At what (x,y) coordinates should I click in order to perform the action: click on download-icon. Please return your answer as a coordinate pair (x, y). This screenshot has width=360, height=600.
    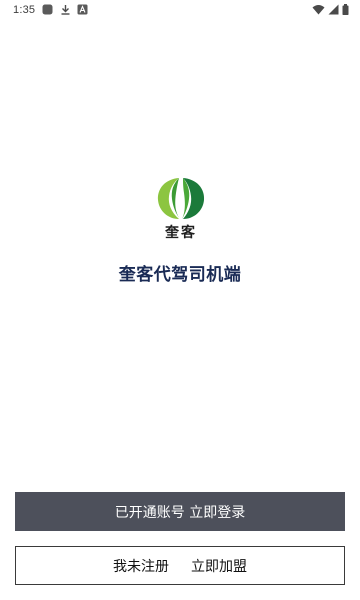
    Looking at the image, I should click on (65, 9).